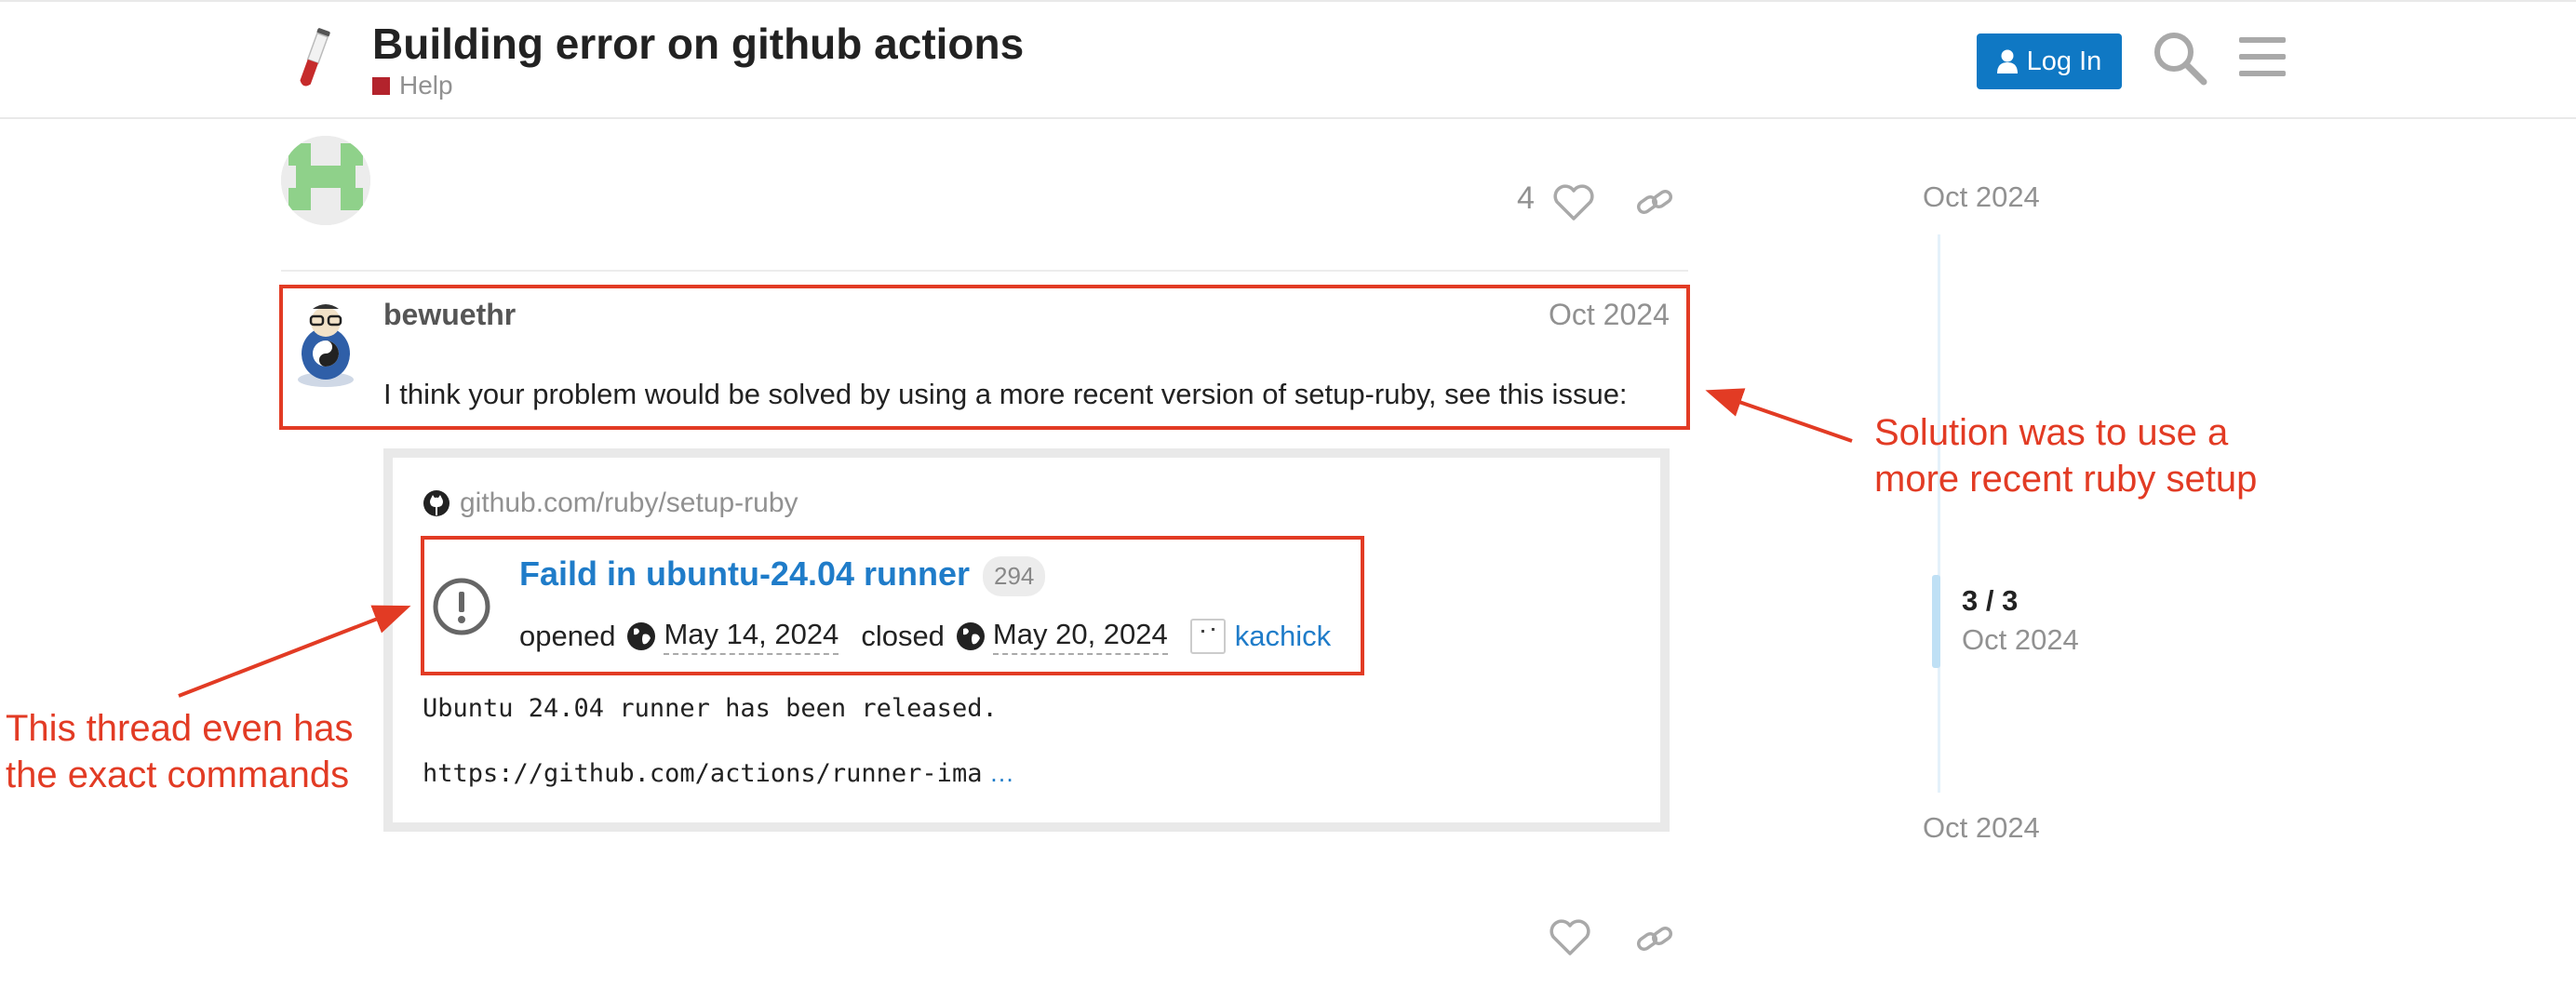  I want to click on login-button: Log In, so click(2049, 61).